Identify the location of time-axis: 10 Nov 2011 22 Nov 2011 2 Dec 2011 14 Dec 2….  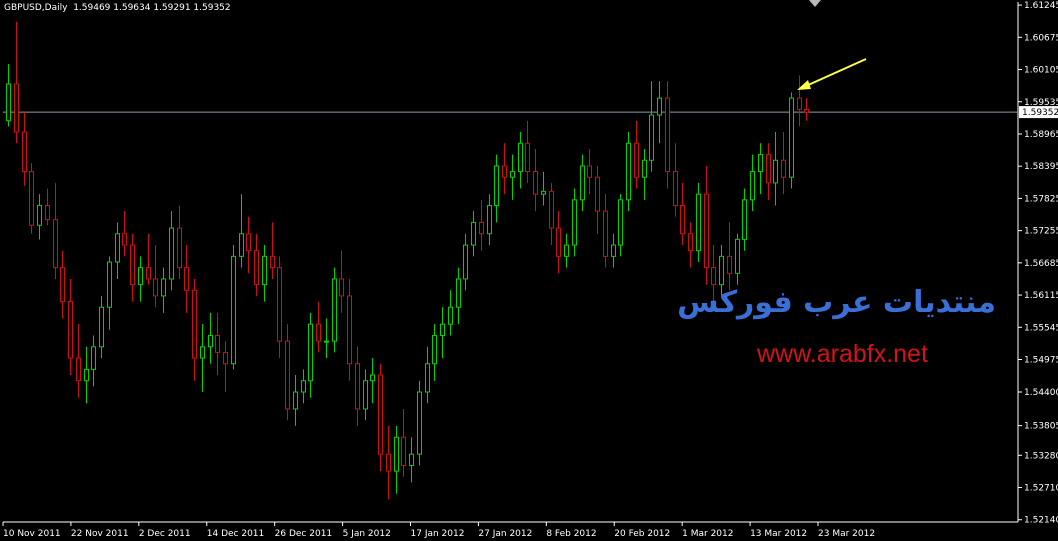
(438, 530).